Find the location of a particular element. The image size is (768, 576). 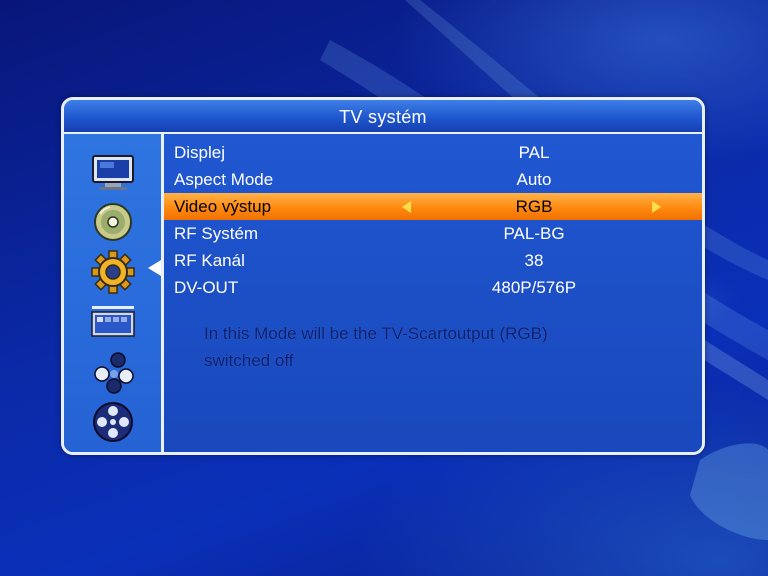

window-title: TV systém is located at coordinates (383, 117).